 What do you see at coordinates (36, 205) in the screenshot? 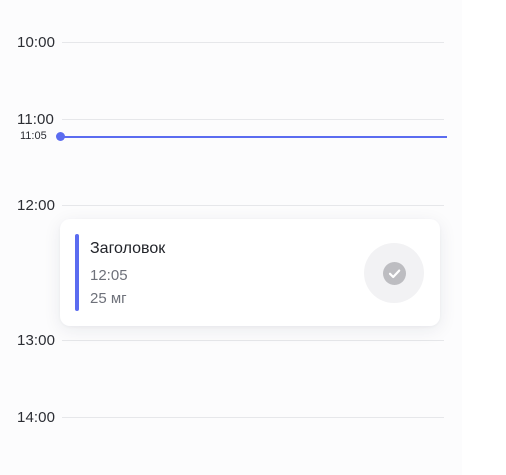
I see `hour-label-12: 12:00` at bounding box center [36, 205].